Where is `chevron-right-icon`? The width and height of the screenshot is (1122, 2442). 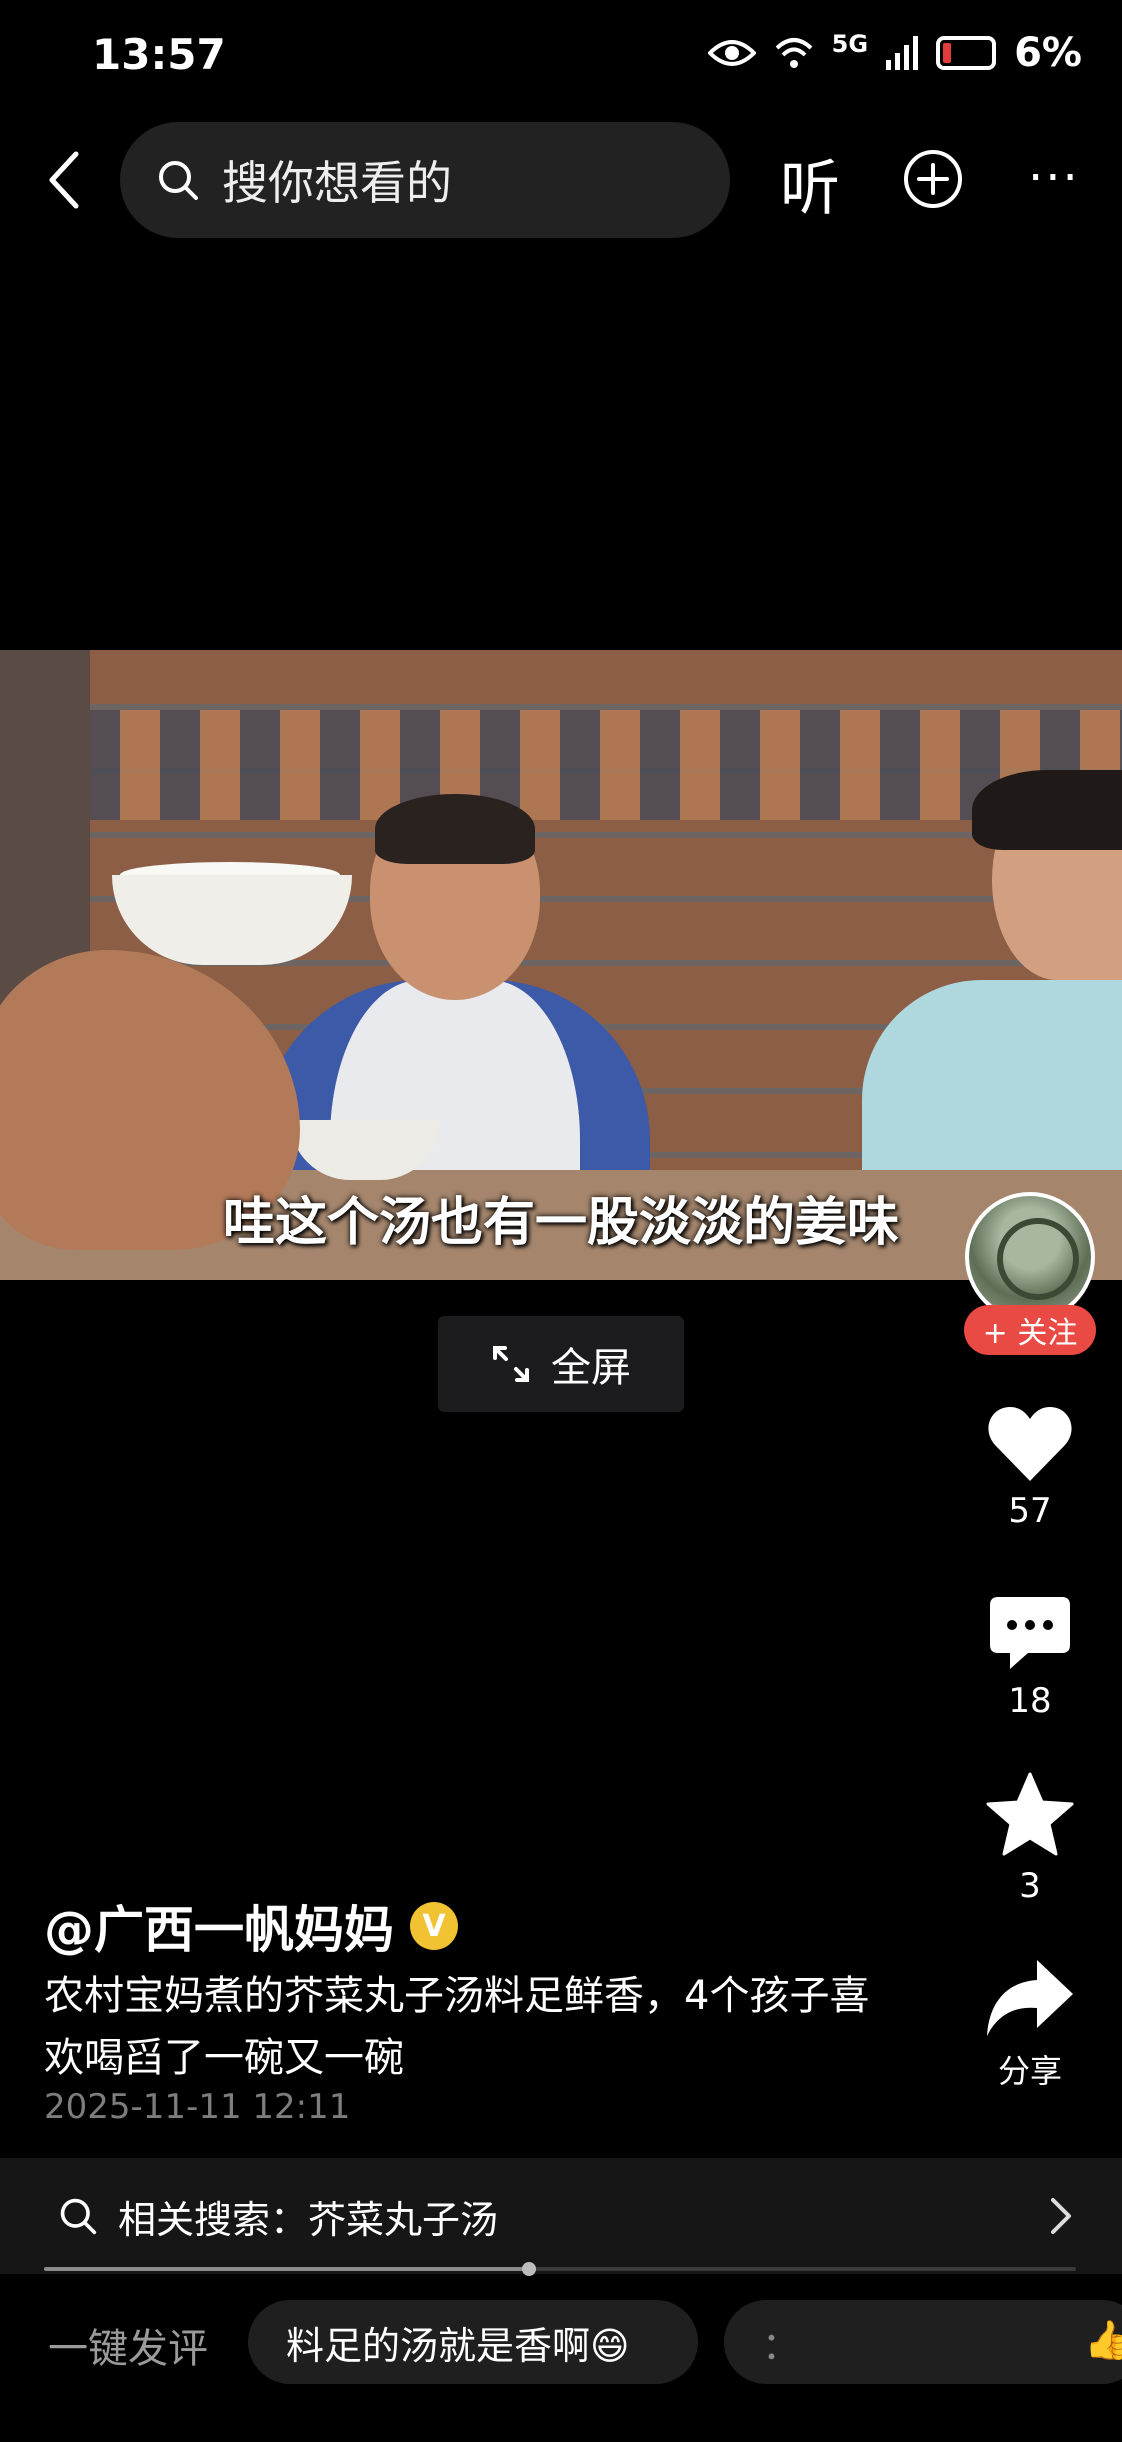
chevron-right-icon is located at coordinates (1061, 2216).